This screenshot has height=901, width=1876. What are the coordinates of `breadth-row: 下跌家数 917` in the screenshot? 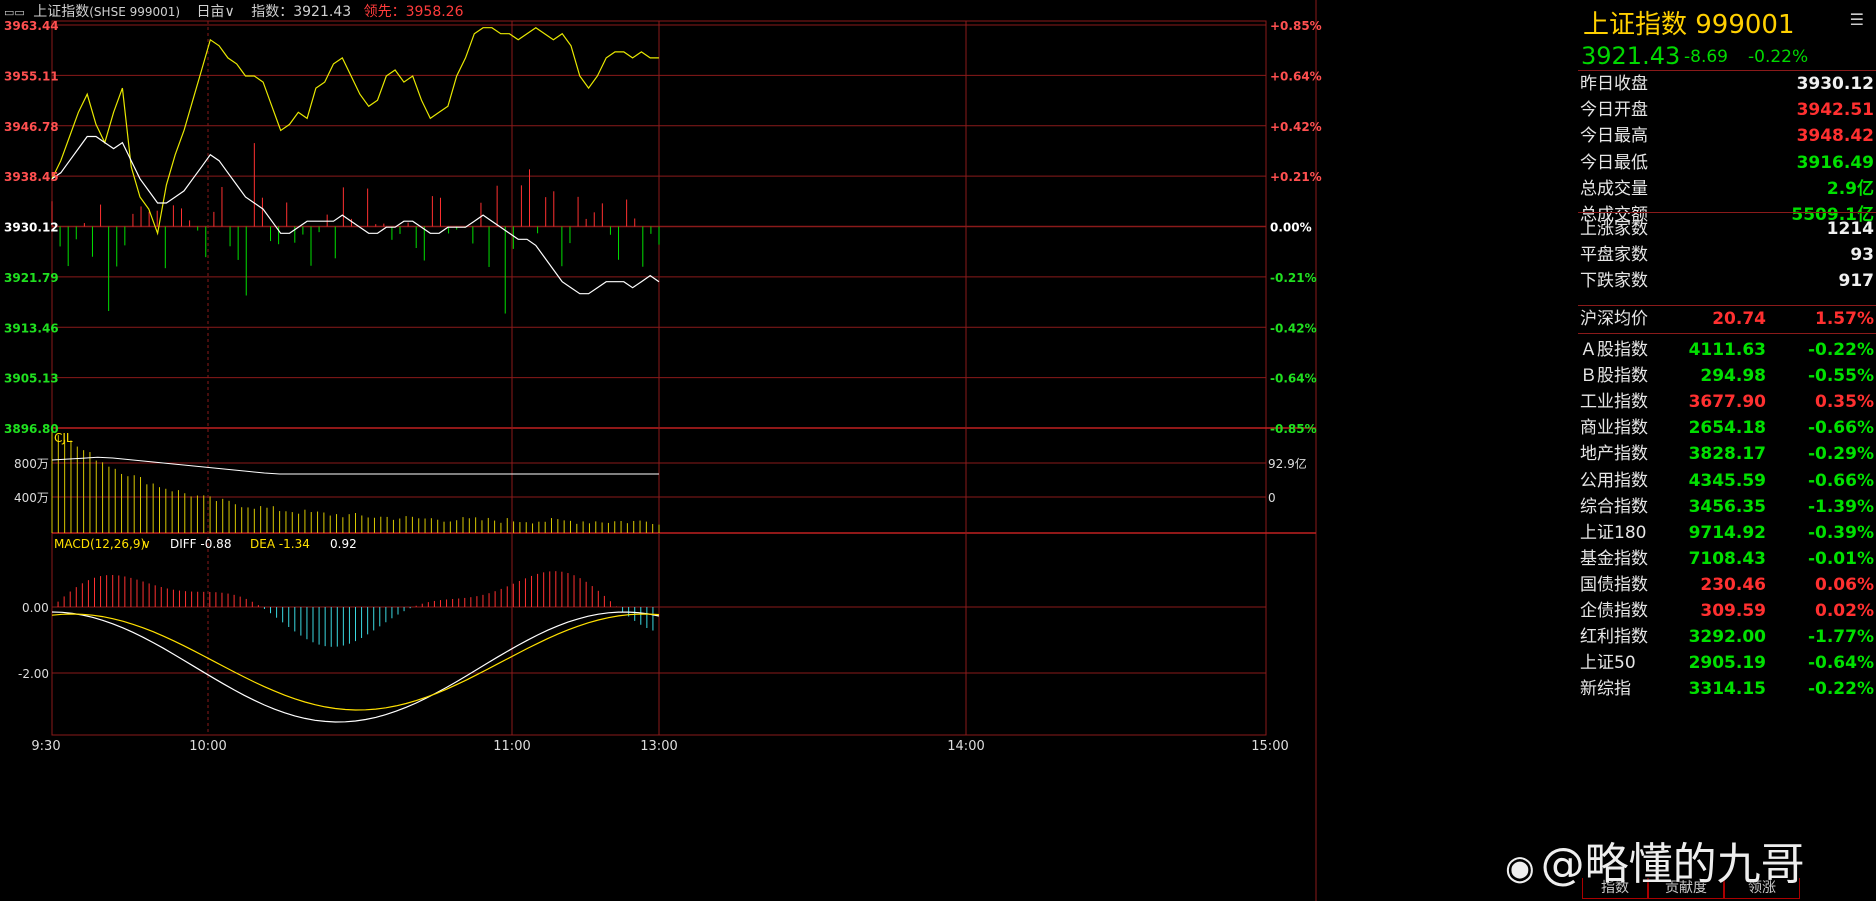 It's located at (1727, 281).